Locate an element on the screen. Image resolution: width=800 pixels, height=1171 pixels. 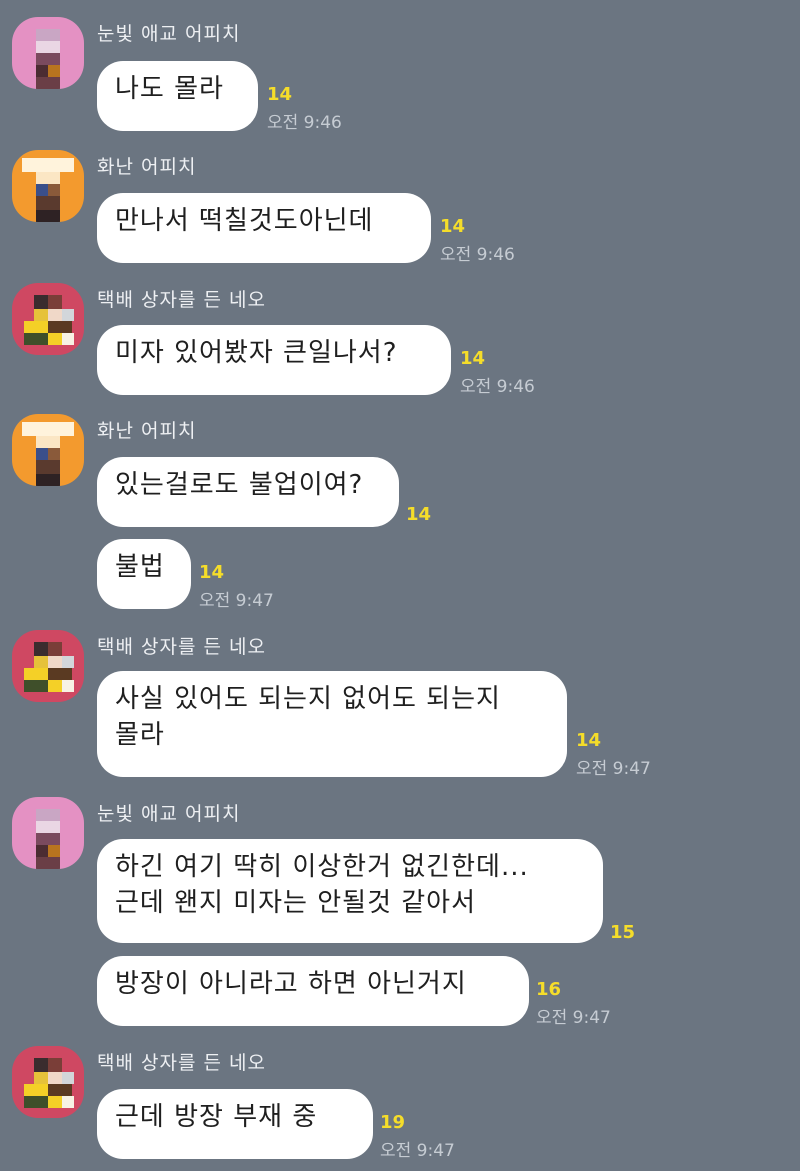
unread-count: 19 is located at coordinates (393, 1122).